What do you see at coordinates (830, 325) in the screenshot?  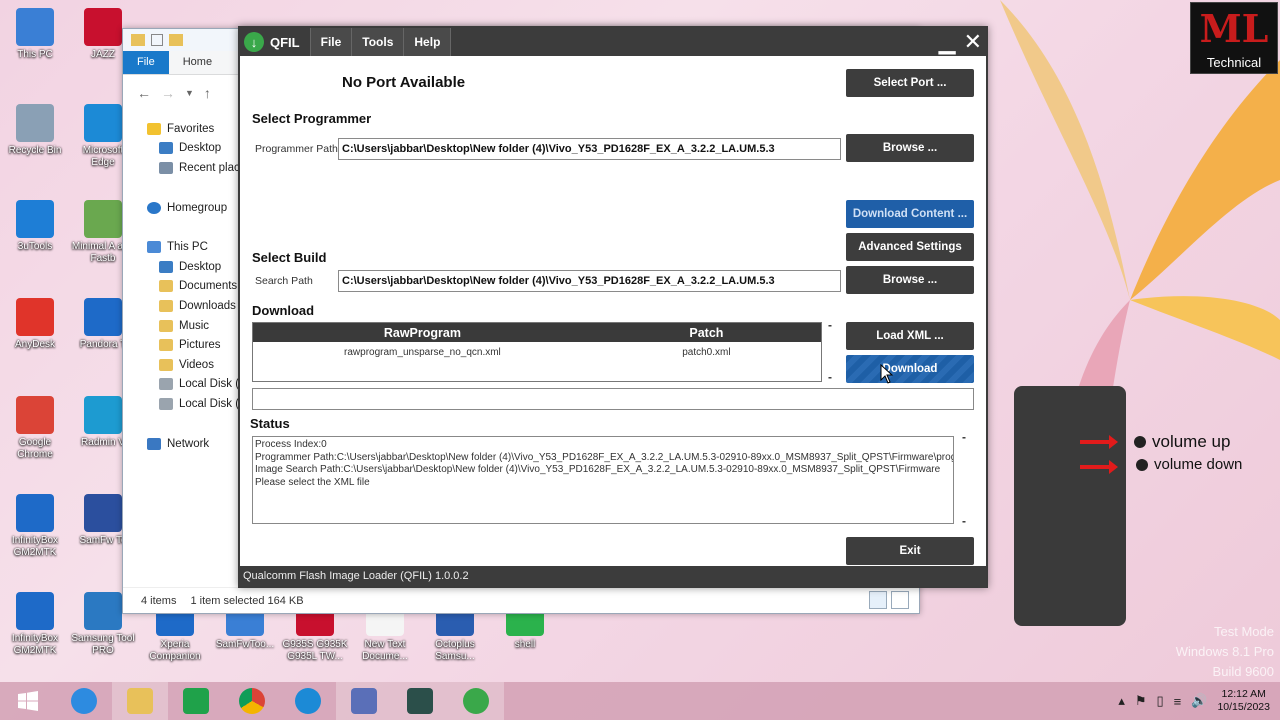 I see `table-collapse-top: -` at bounding box center [830, 325].